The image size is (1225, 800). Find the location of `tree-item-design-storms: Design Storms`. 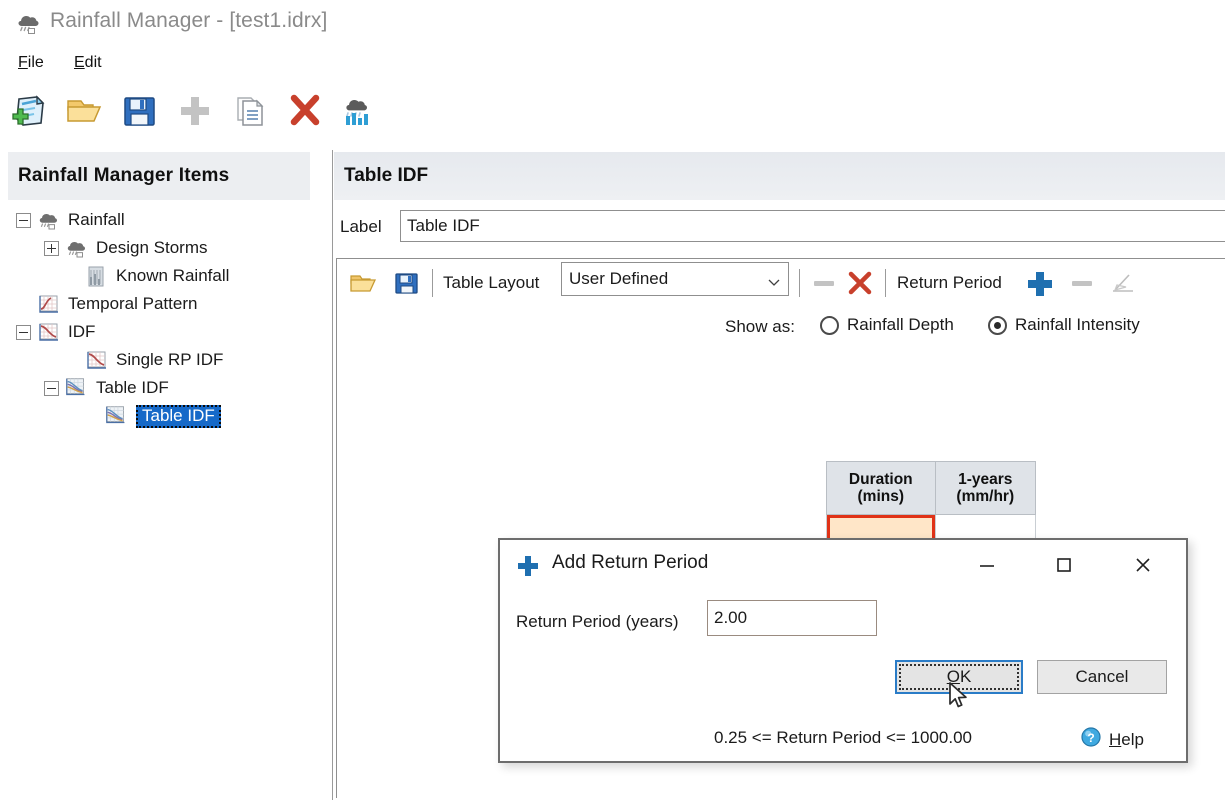

tree-item-design-storms: Design Storms is located at coordinates (166, 248).